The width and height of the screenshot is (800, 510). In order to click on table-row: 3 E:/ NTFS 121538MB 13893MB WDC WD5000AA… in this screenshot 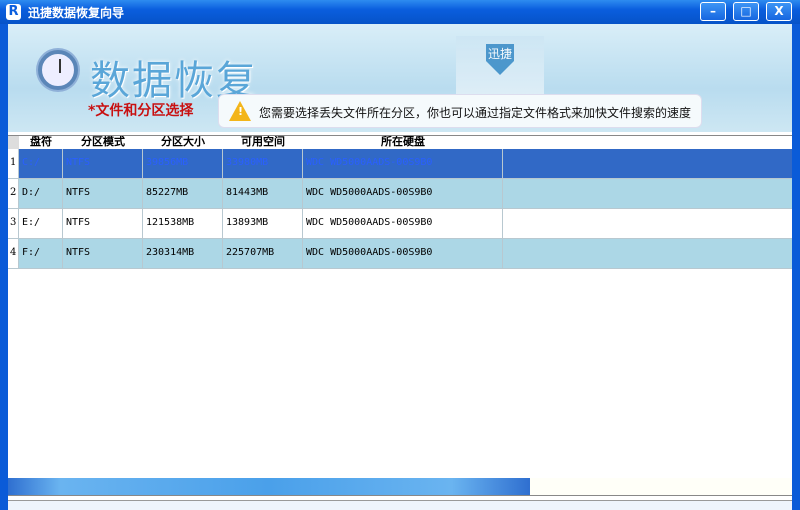, I will do `click(400, 224)`.